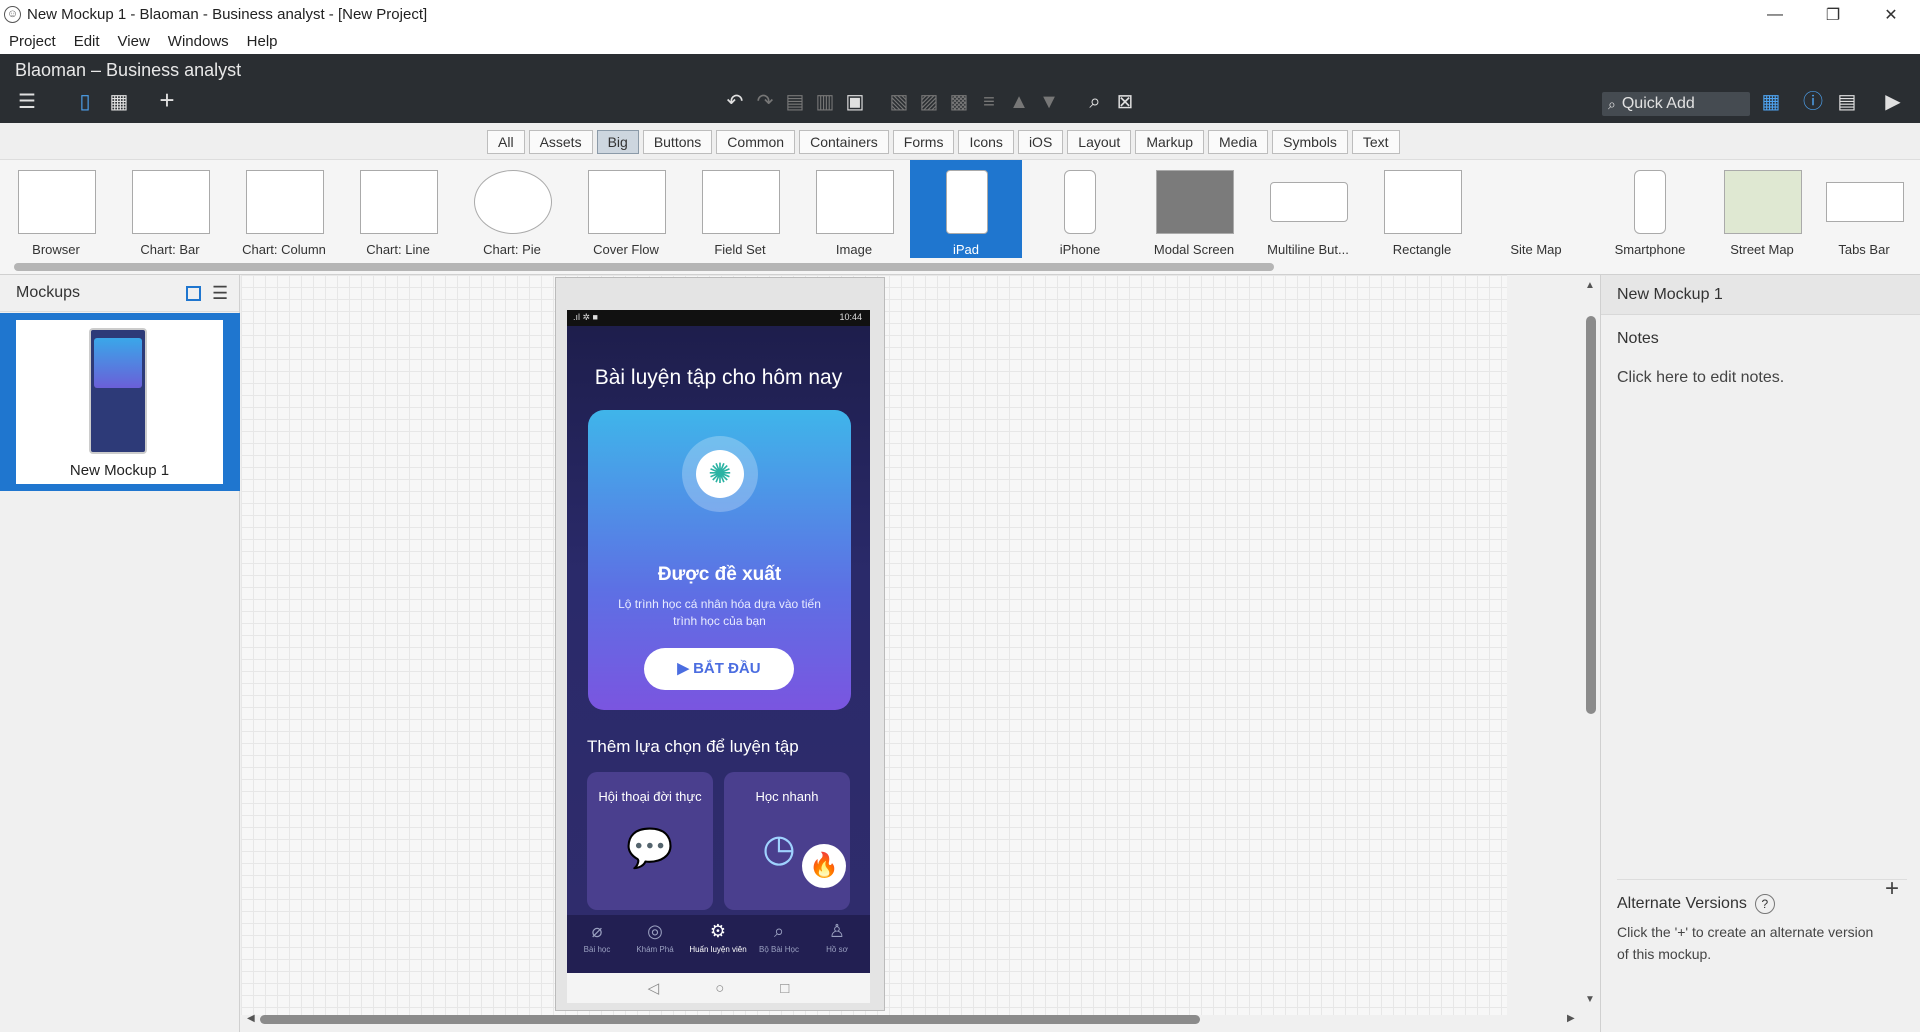 The height and width of the screenshot is (1032, 1920). I want to click on home-icon: ○, so click(720, 988).